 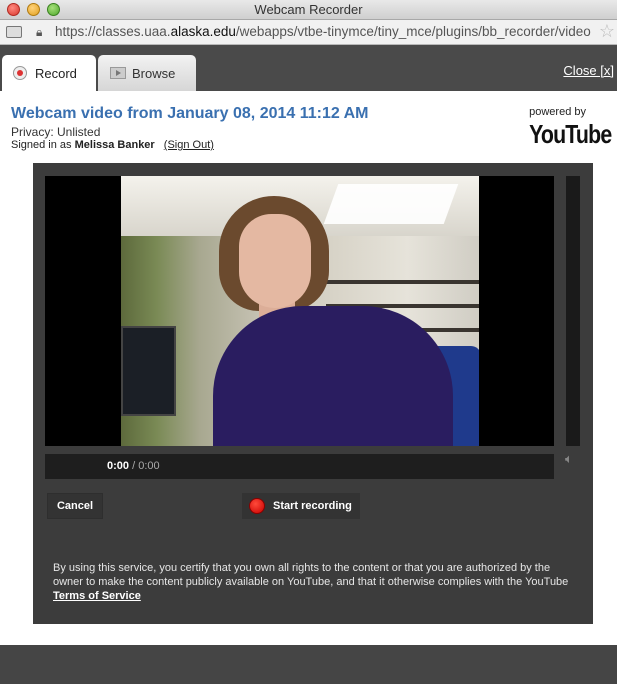 What do you see at coordinates (570, 134) in the screenshot?
I see `youtube-logo: YouTube` at bounding box center [570, 134].